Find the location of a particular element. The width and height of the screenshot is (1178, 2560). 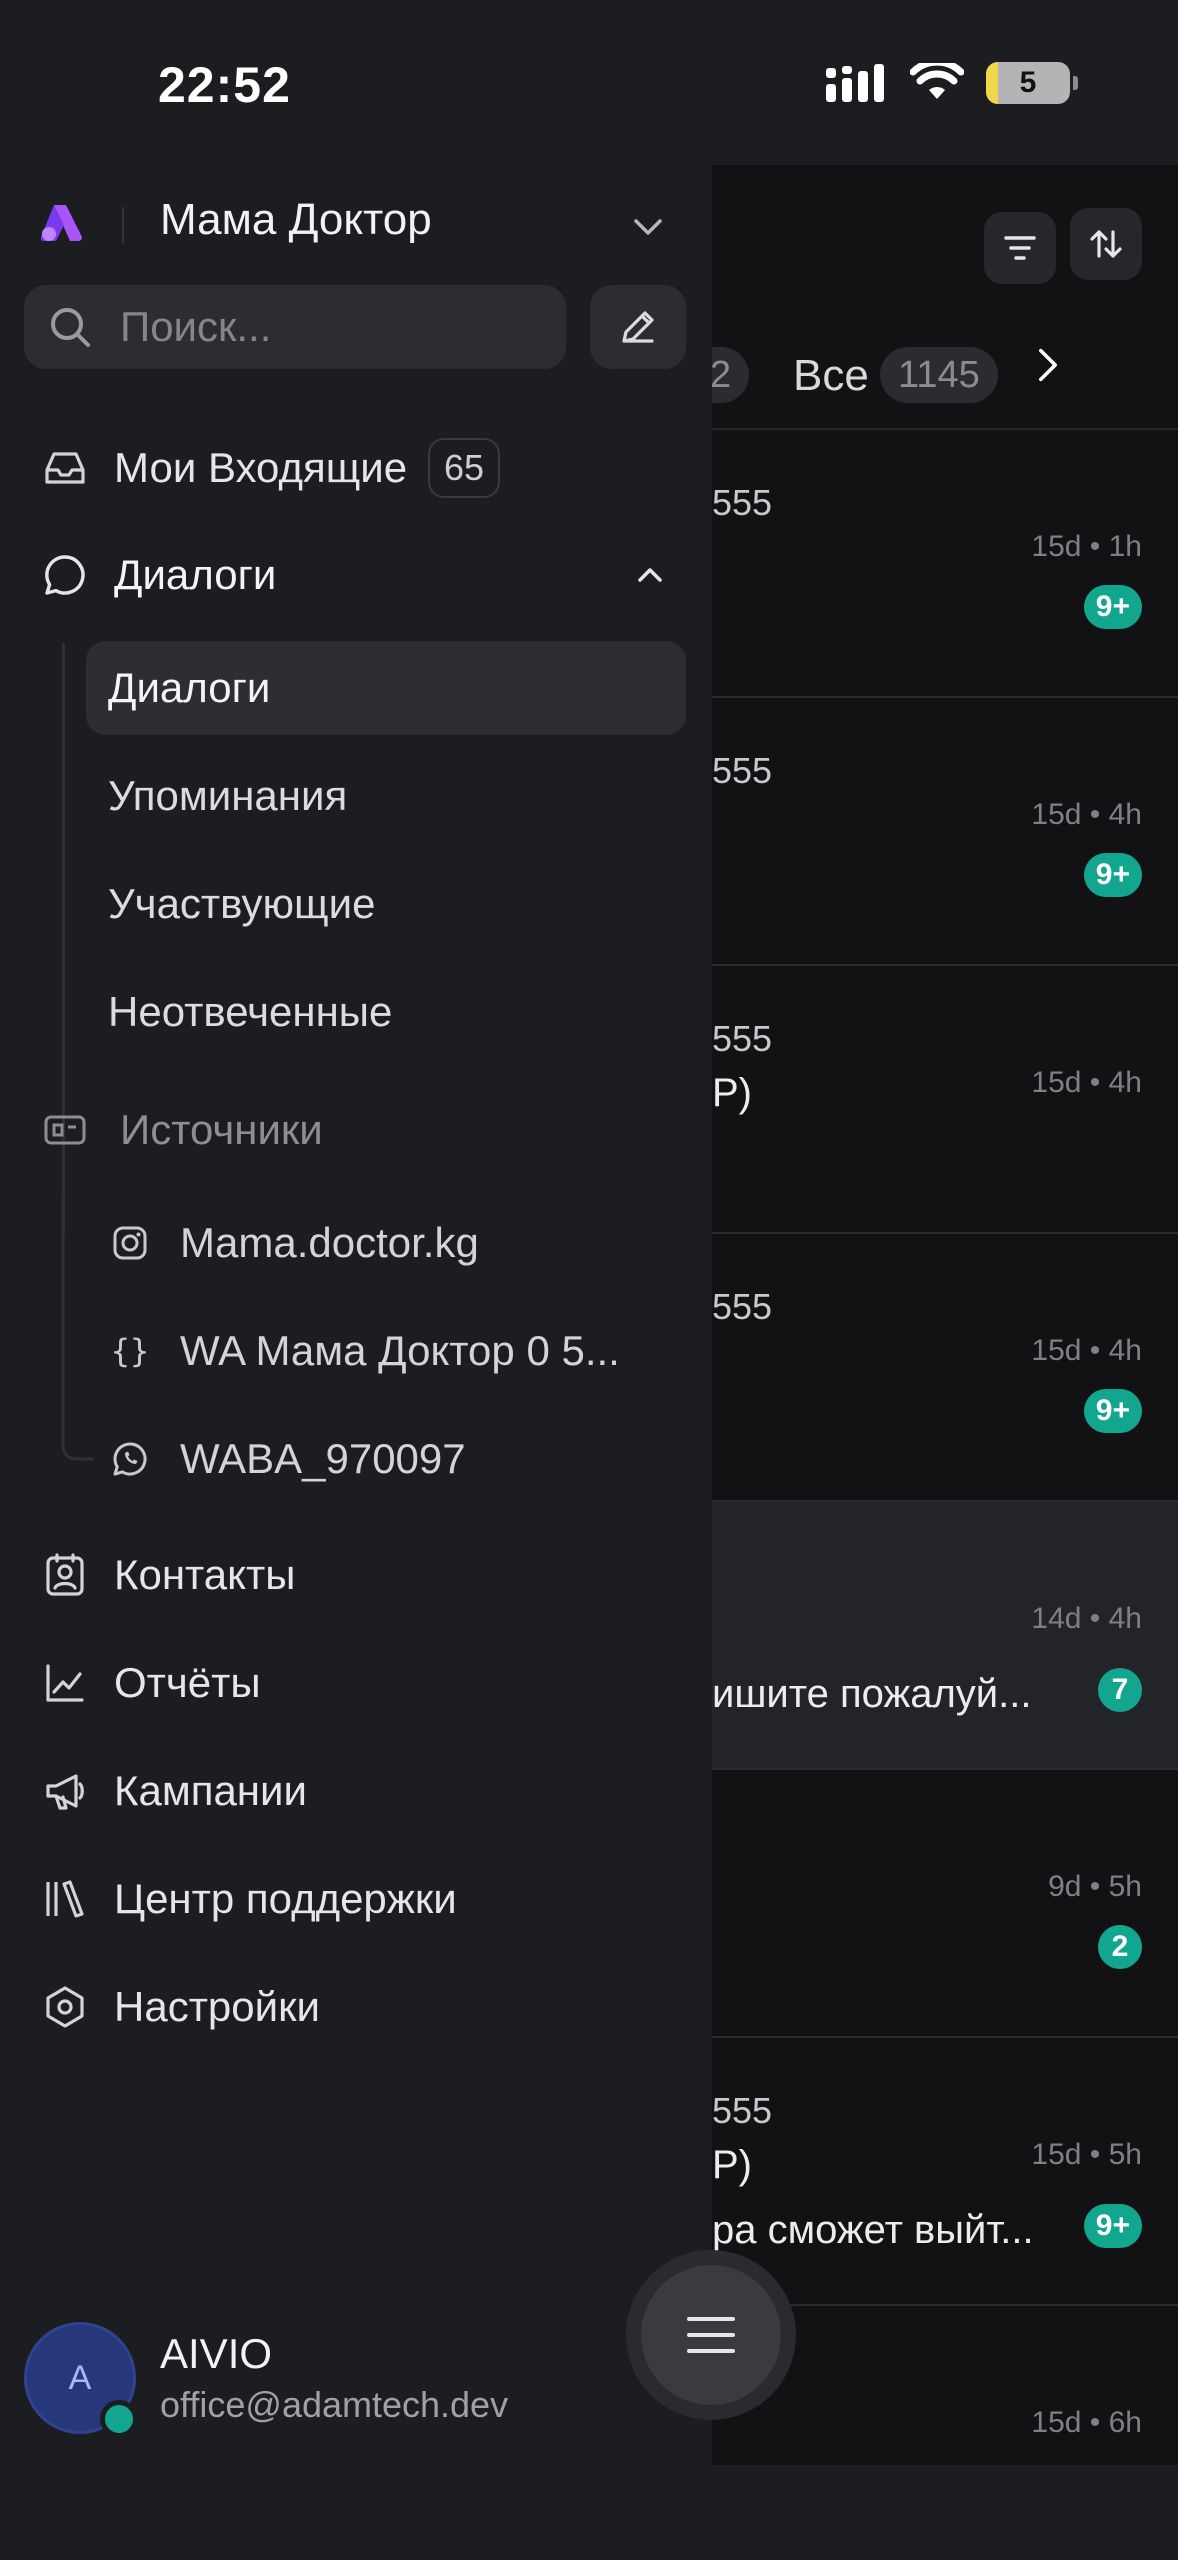

status-icons: 5 is located at coordinates (952, 83).